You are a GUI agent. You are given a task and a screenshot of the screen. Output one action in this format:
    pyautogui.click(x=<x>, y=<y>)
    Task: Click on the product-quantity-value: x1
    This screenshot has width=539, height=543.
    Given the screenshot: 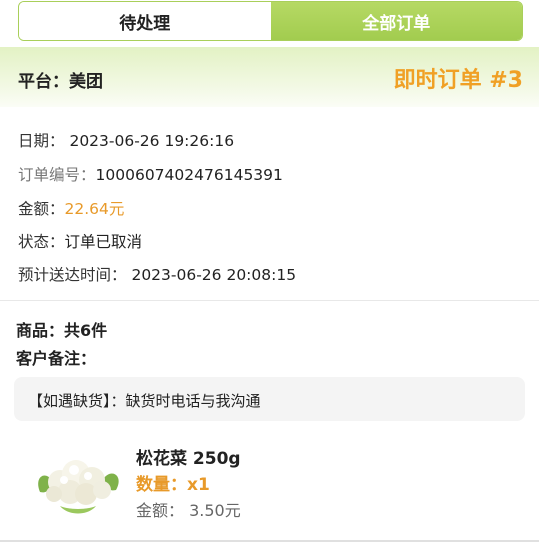 What is the action you would take?
    pyautogui.click(x=198, y=485)
    